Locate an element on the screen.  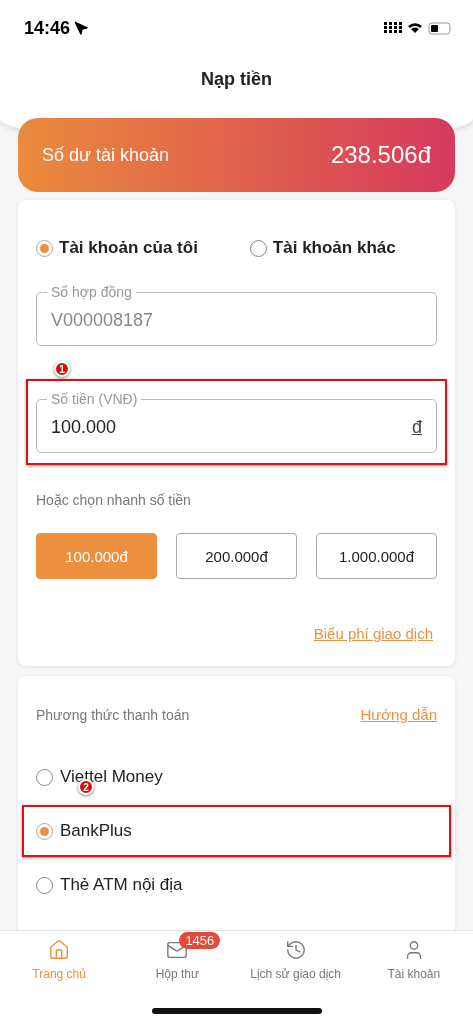
history-icon is located at coordinates (295, 950).